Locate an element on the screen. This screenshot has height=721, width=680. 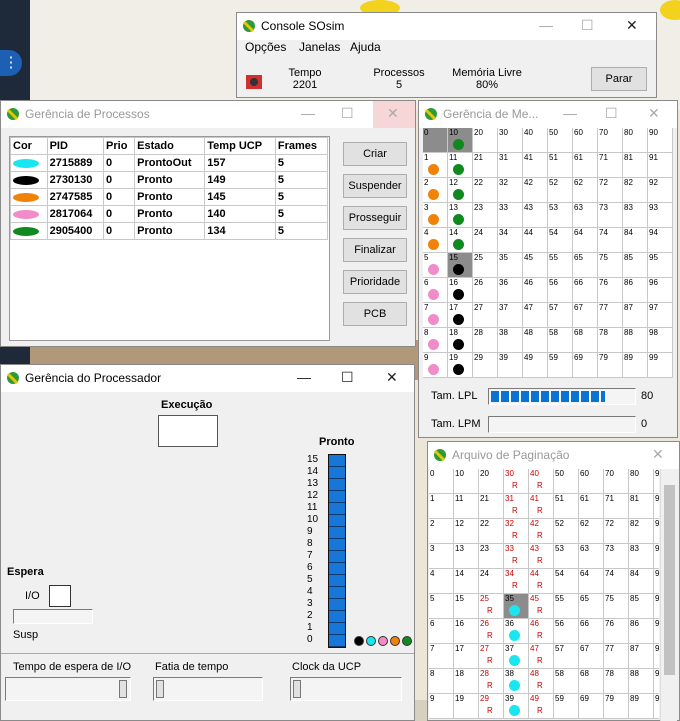
memory-frame: 89 is located at coordinates (635, 365).